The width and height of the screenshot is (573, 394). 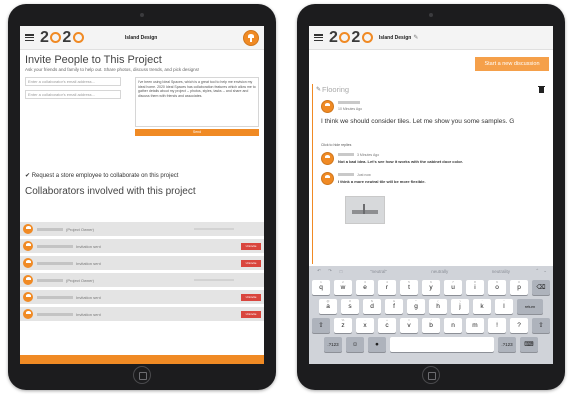 I want to click on space-key, so click(x=442, y=344).